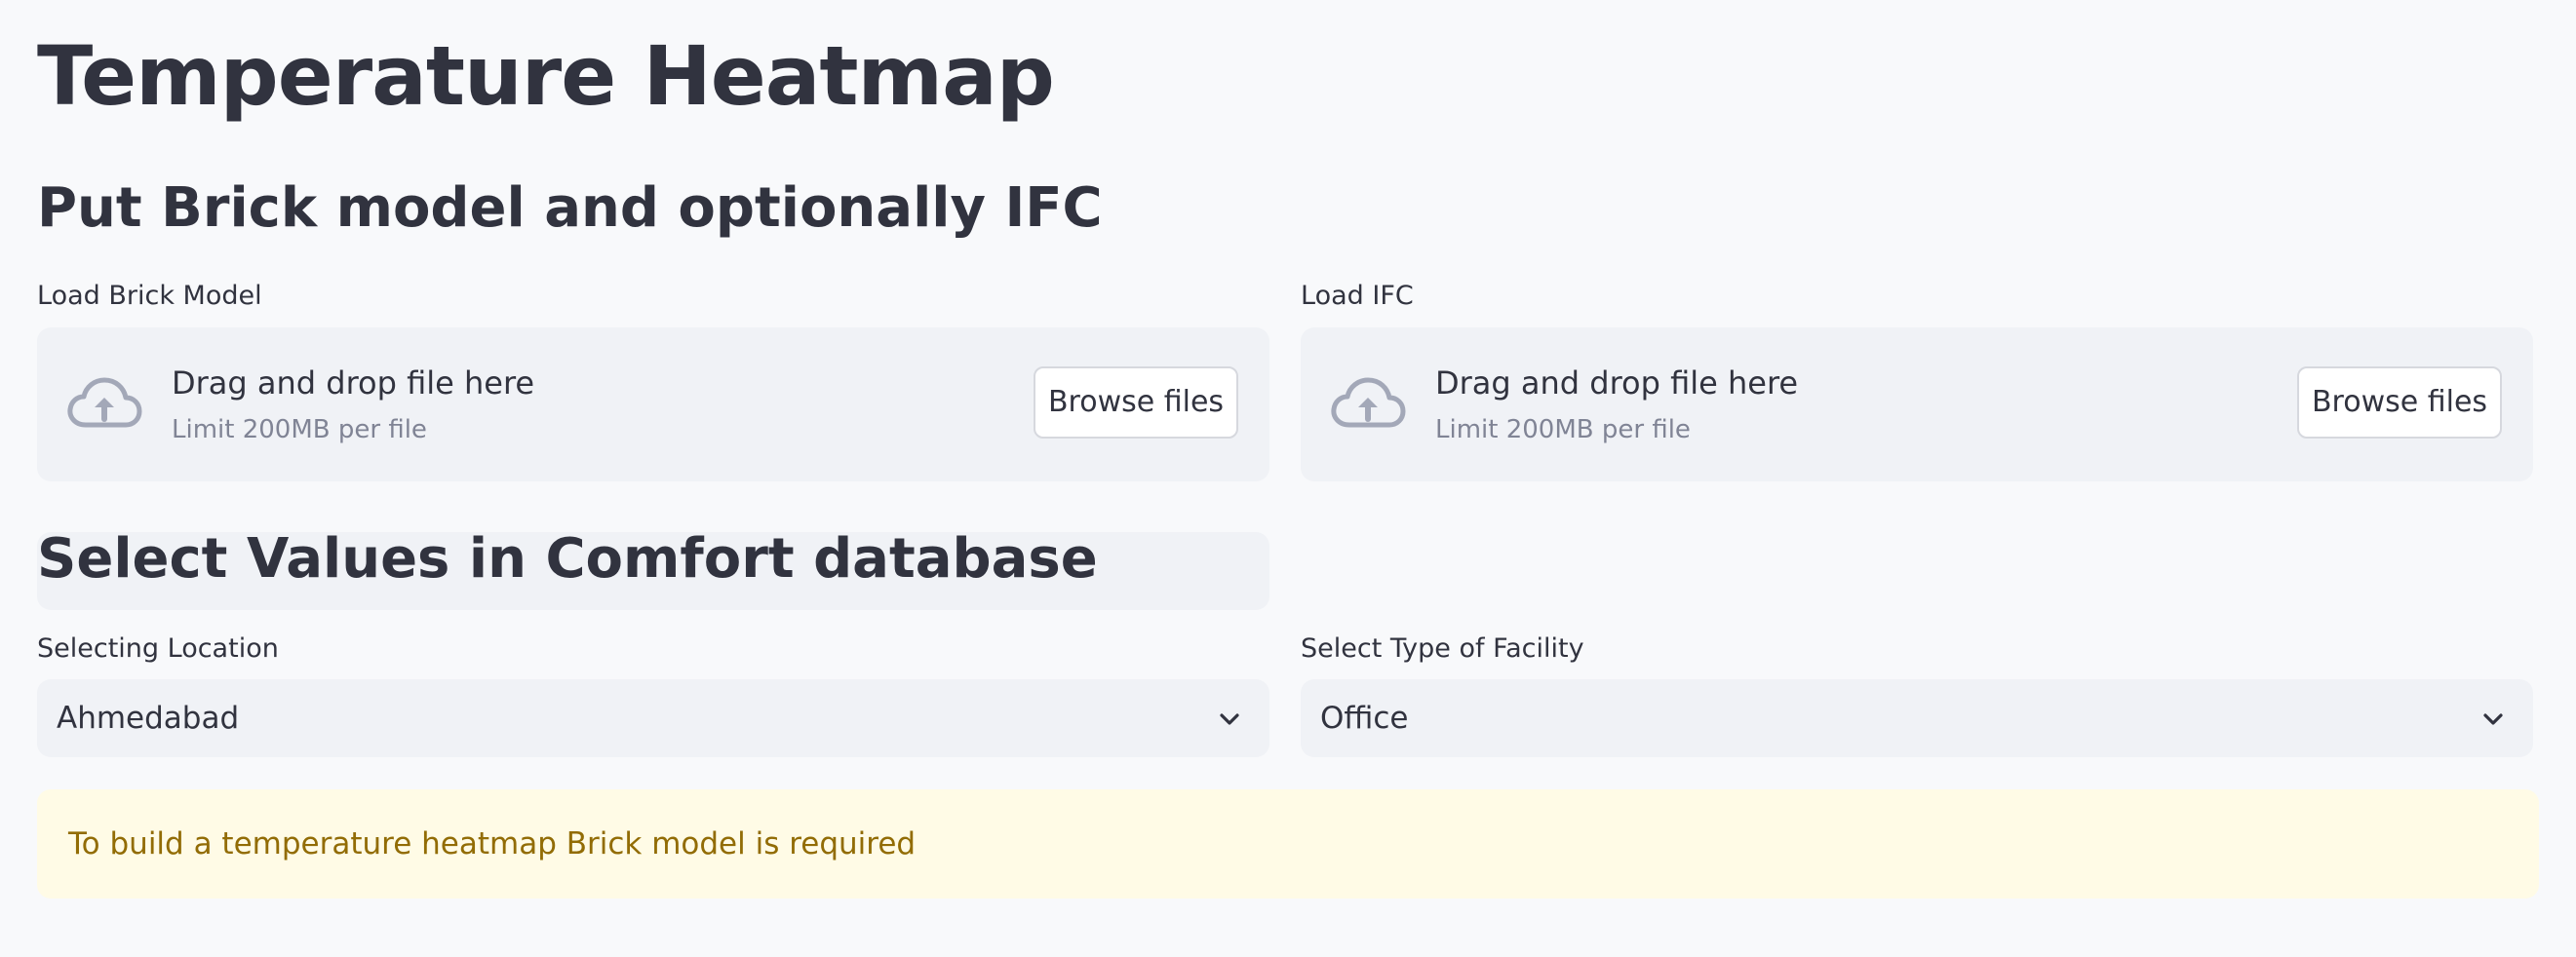 The width and height of the screenshot is (2576, 957). I want to click on facility-select-value: Office, so click(1364, 719).